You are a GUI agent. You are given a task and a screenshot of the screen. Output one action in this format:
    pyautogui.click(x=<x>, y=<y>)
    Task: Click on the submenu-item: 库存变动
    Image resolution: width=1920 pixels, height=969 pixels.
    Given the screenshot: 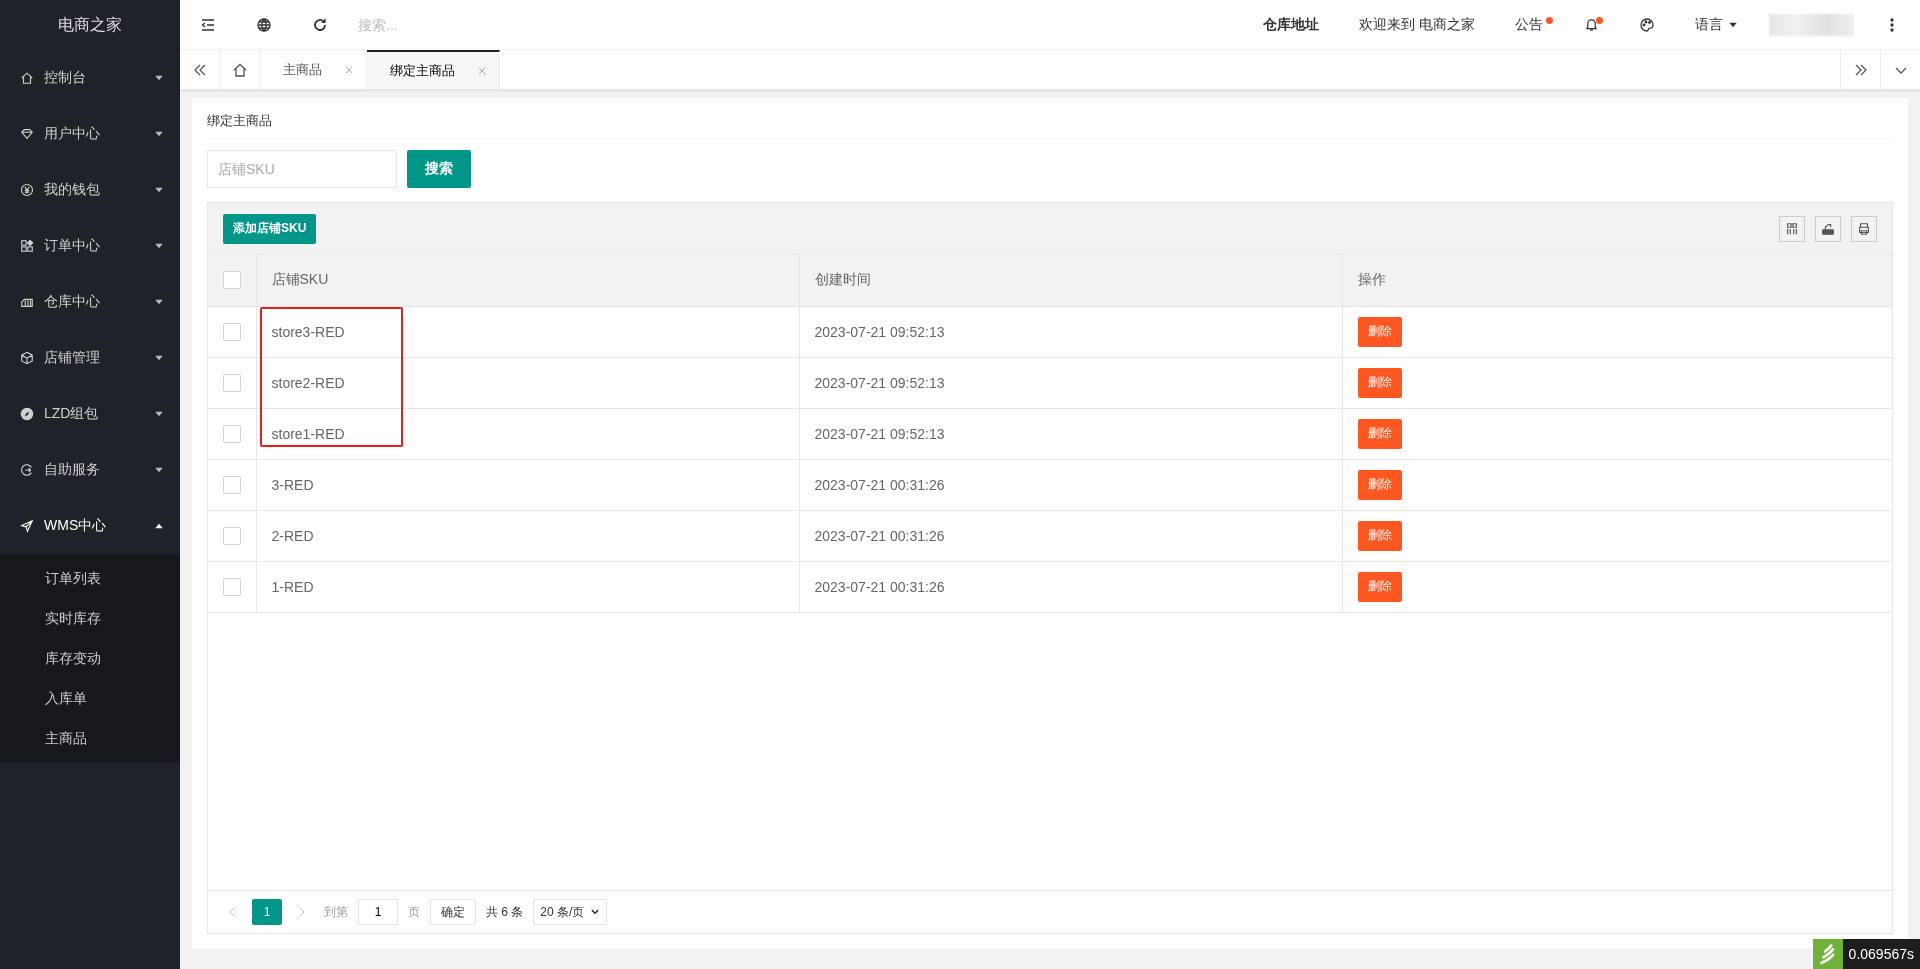 What is the action you would take?
    pyautogui.click(x=90, y=658)
    